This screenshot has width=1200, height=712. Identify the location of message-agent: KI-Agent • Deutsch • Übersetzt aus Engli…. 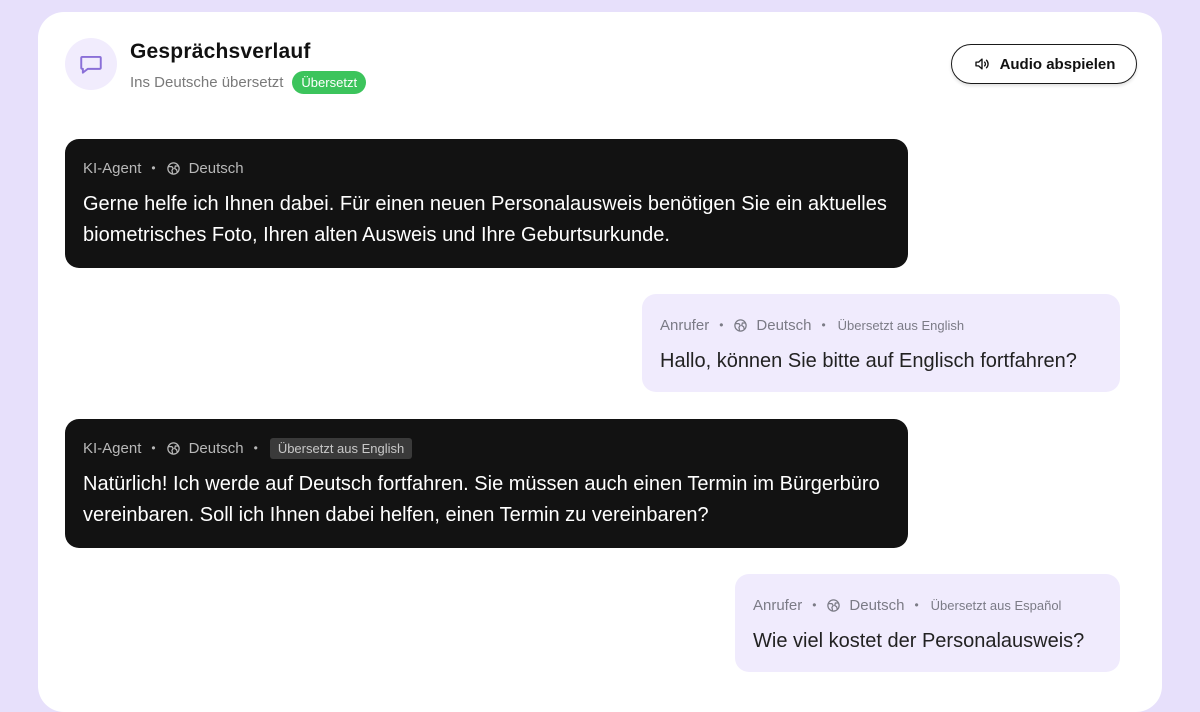
(486, 483).